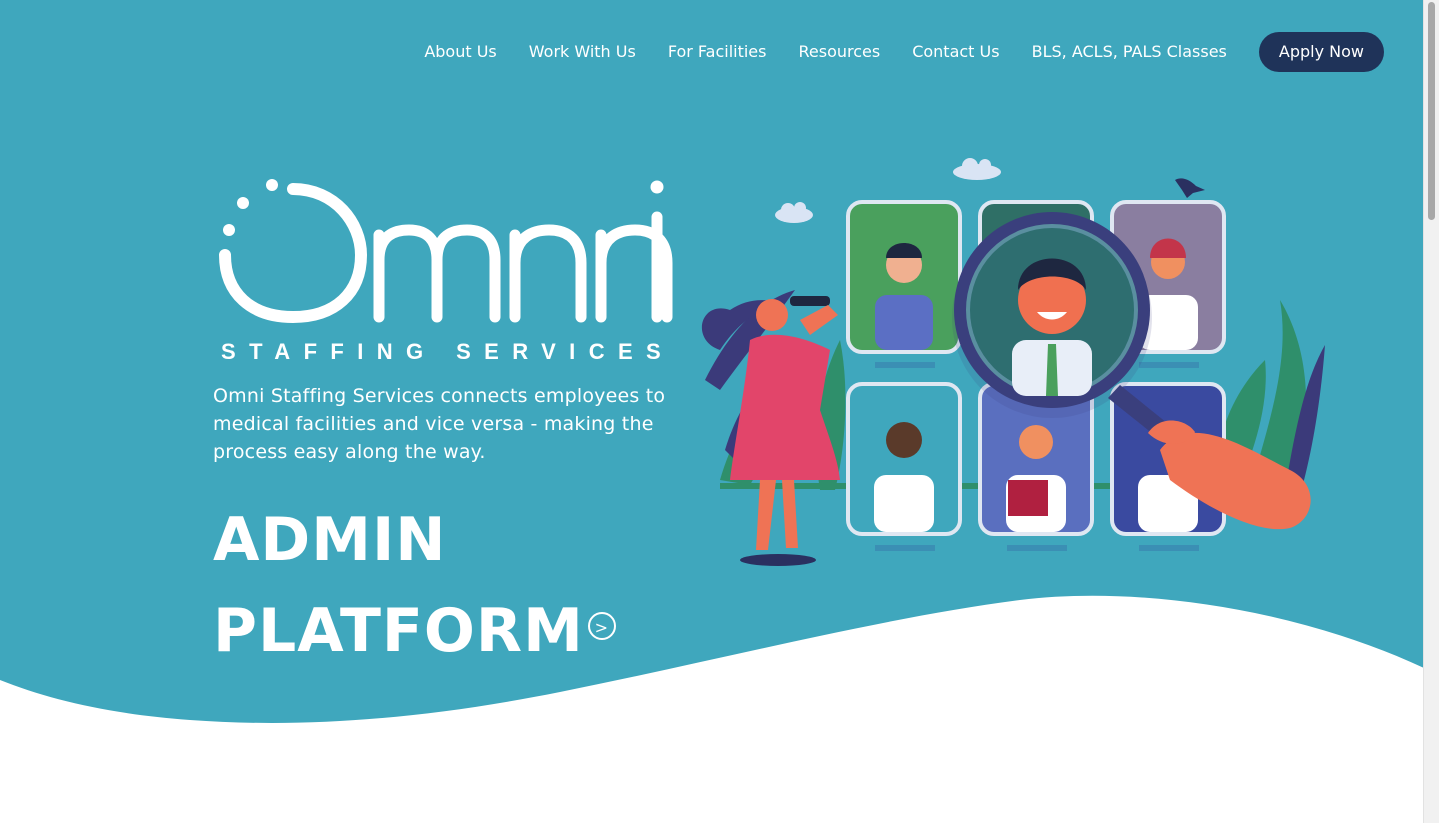 The width and height of the screenshot is (1439, 823). What do you see at coordinates (330, 540) in the screenshot?
I see `cta-line-1: ADMIN` at bounding box center [330, 540].